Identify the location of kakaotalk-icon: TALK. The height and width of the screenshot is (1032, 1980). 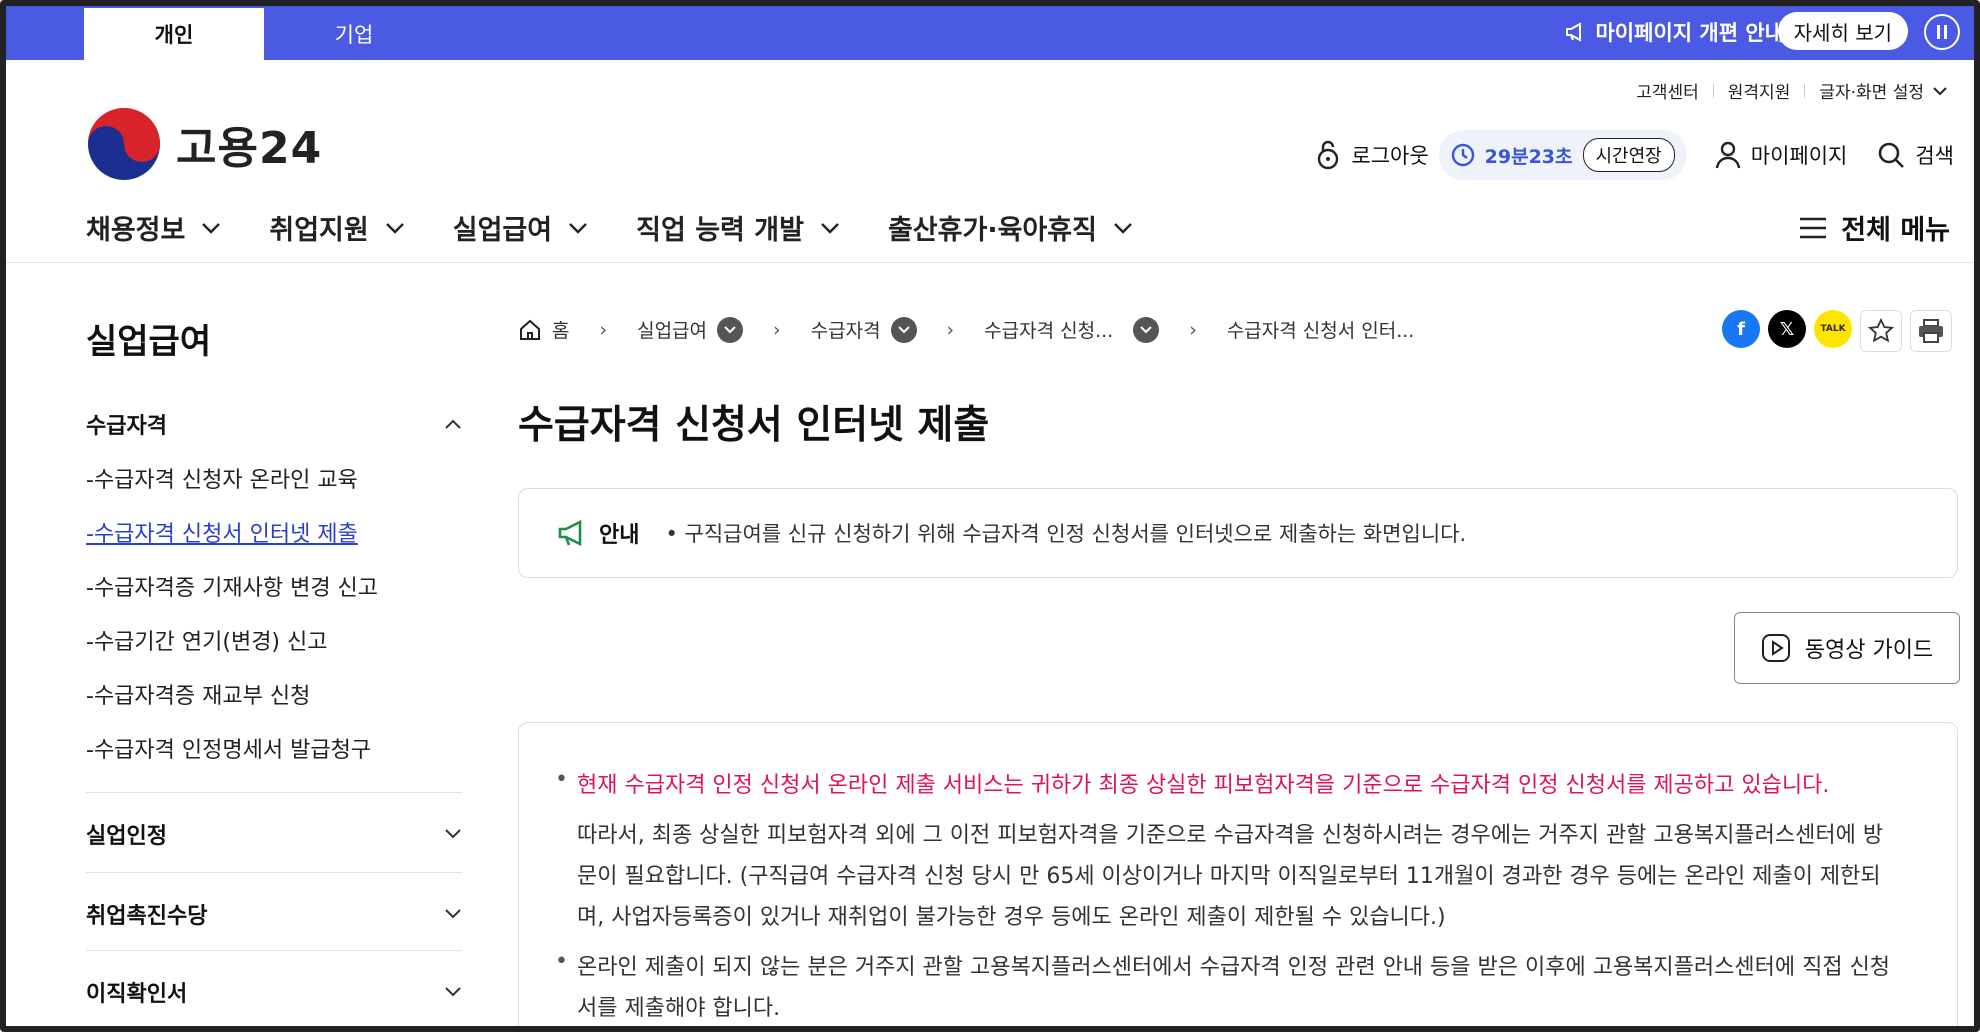
(1833, 329).